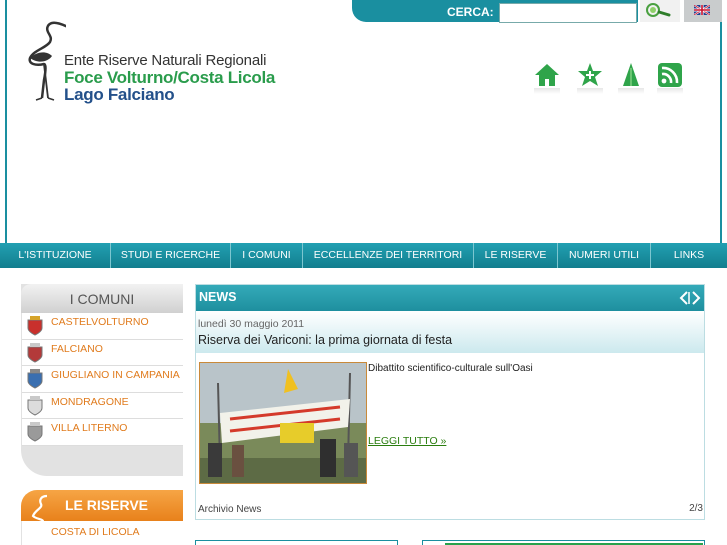  What do you see at coordinates (95, 532) in the screenshot?
I see `riserve-item-name: COSTA DI LICOLA` at bounding box center [95, 532].